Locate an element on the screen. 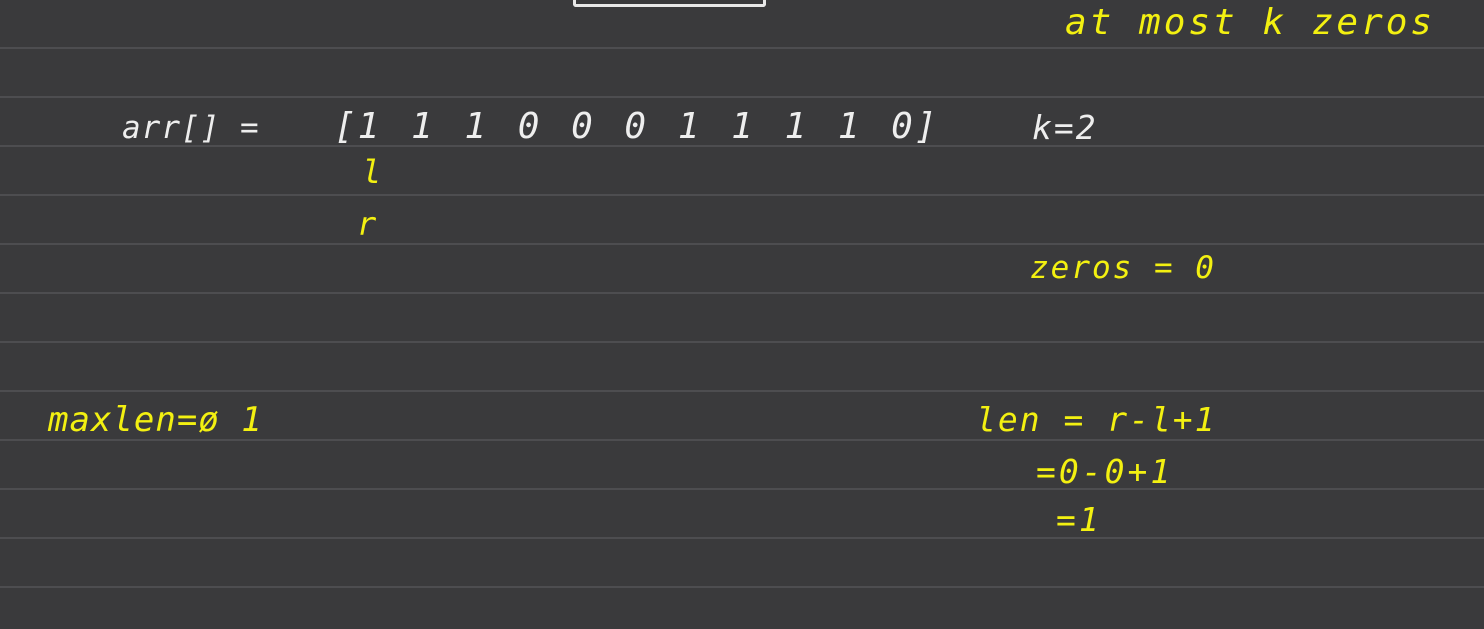 The height and width of the screenshot is (629, 1484). left-pointer-label: l is located at coordinates (372, 172).